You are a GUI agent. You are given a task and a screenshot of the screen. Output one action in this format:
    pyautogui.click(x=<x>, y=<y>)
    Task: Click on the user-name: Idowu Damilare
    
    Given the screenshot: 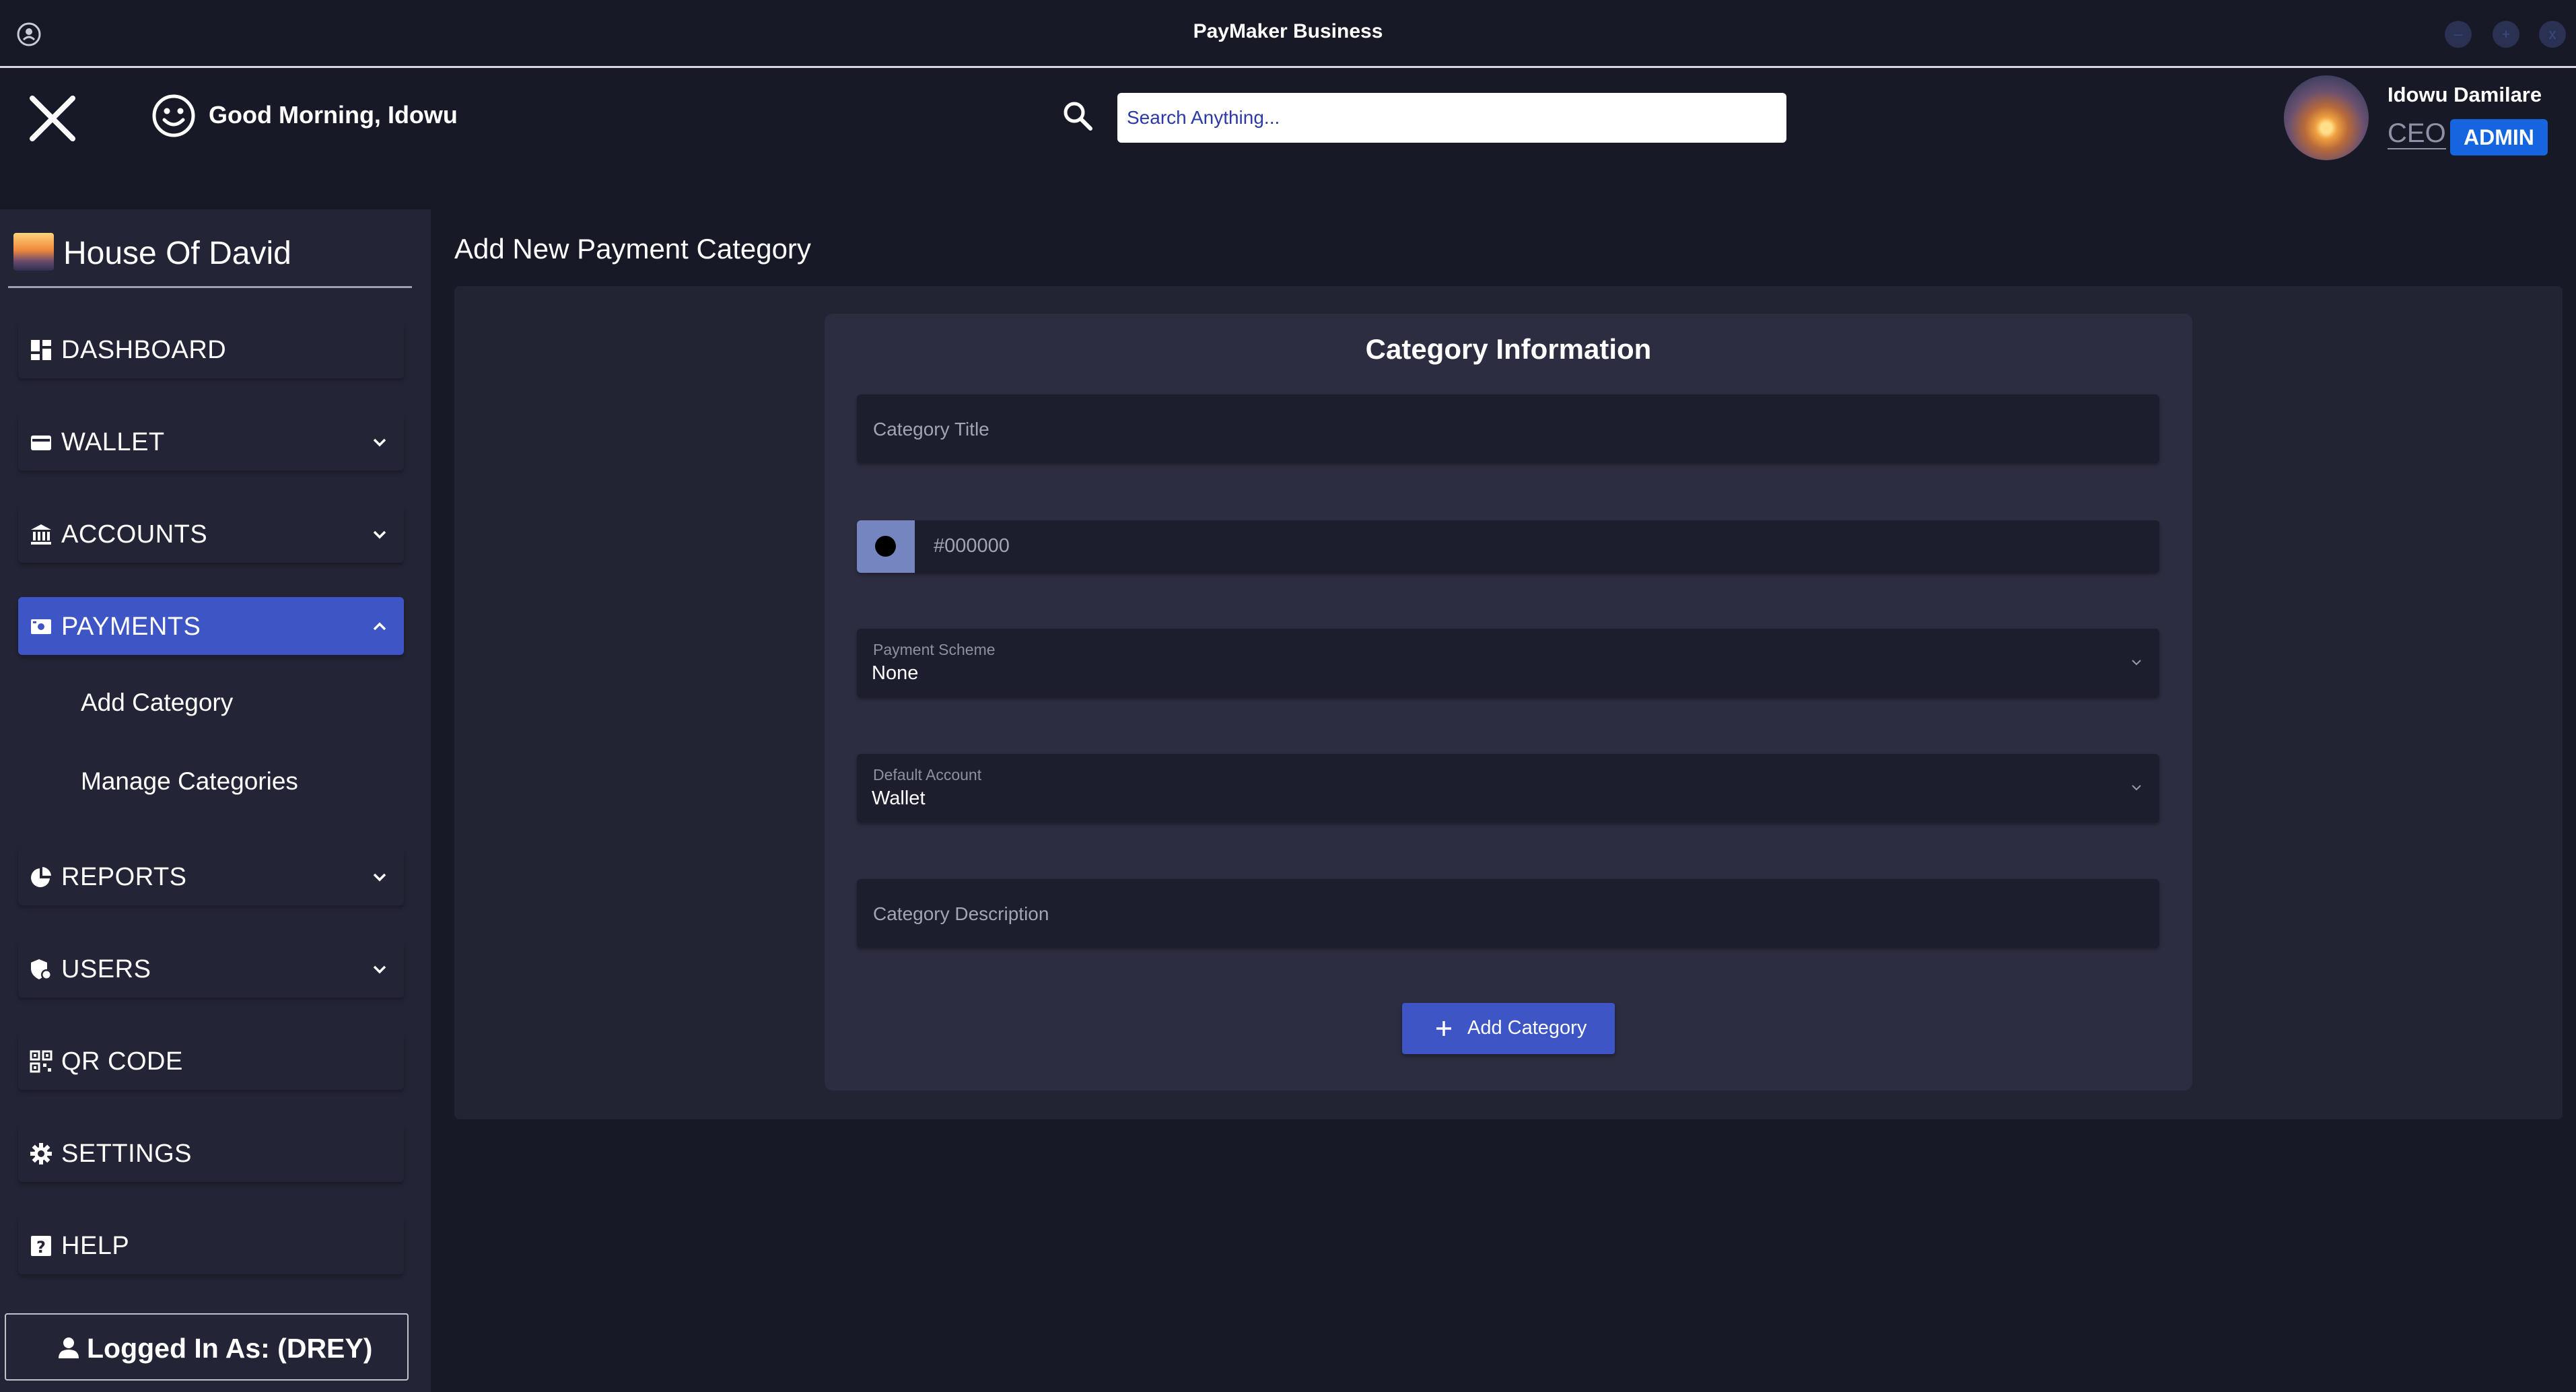 What is the action you would take?
    pyautogui.click(x=2465, y=95)
    